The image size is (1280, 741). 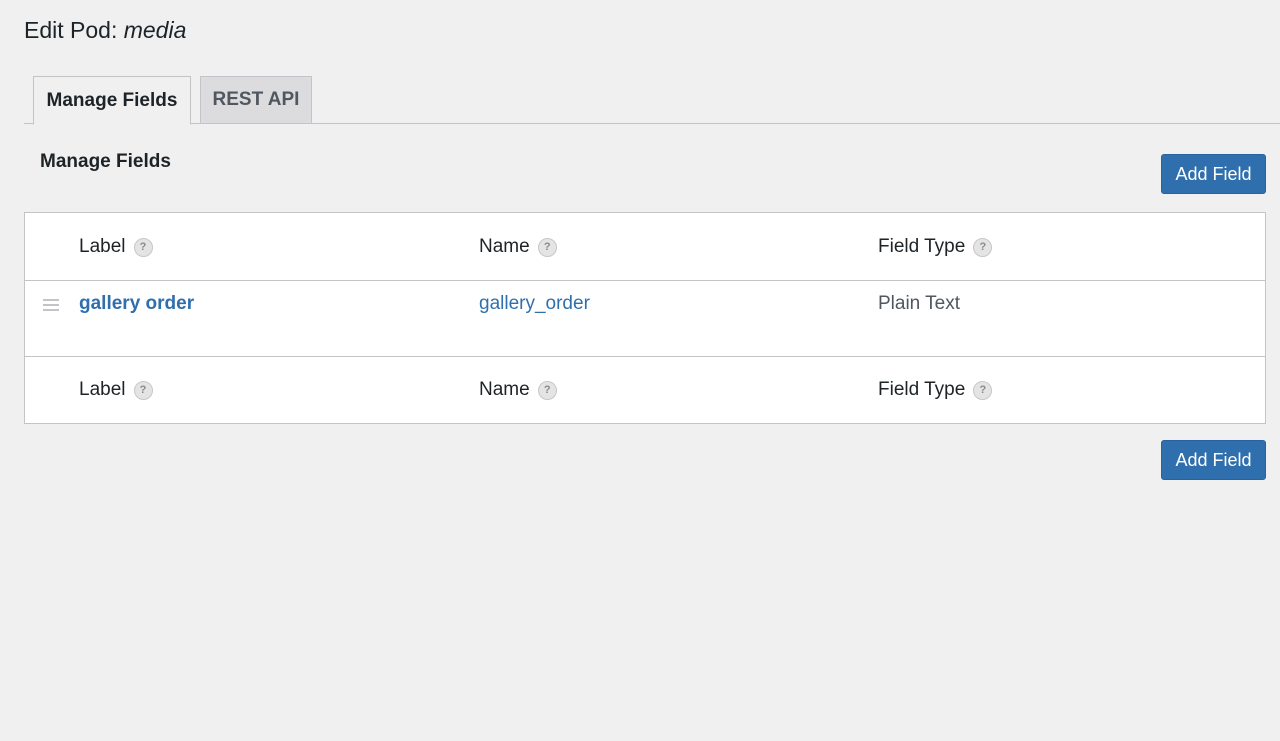 I want to click on column-footer-field-type: Field Type ?, so click(x=935, y=390).